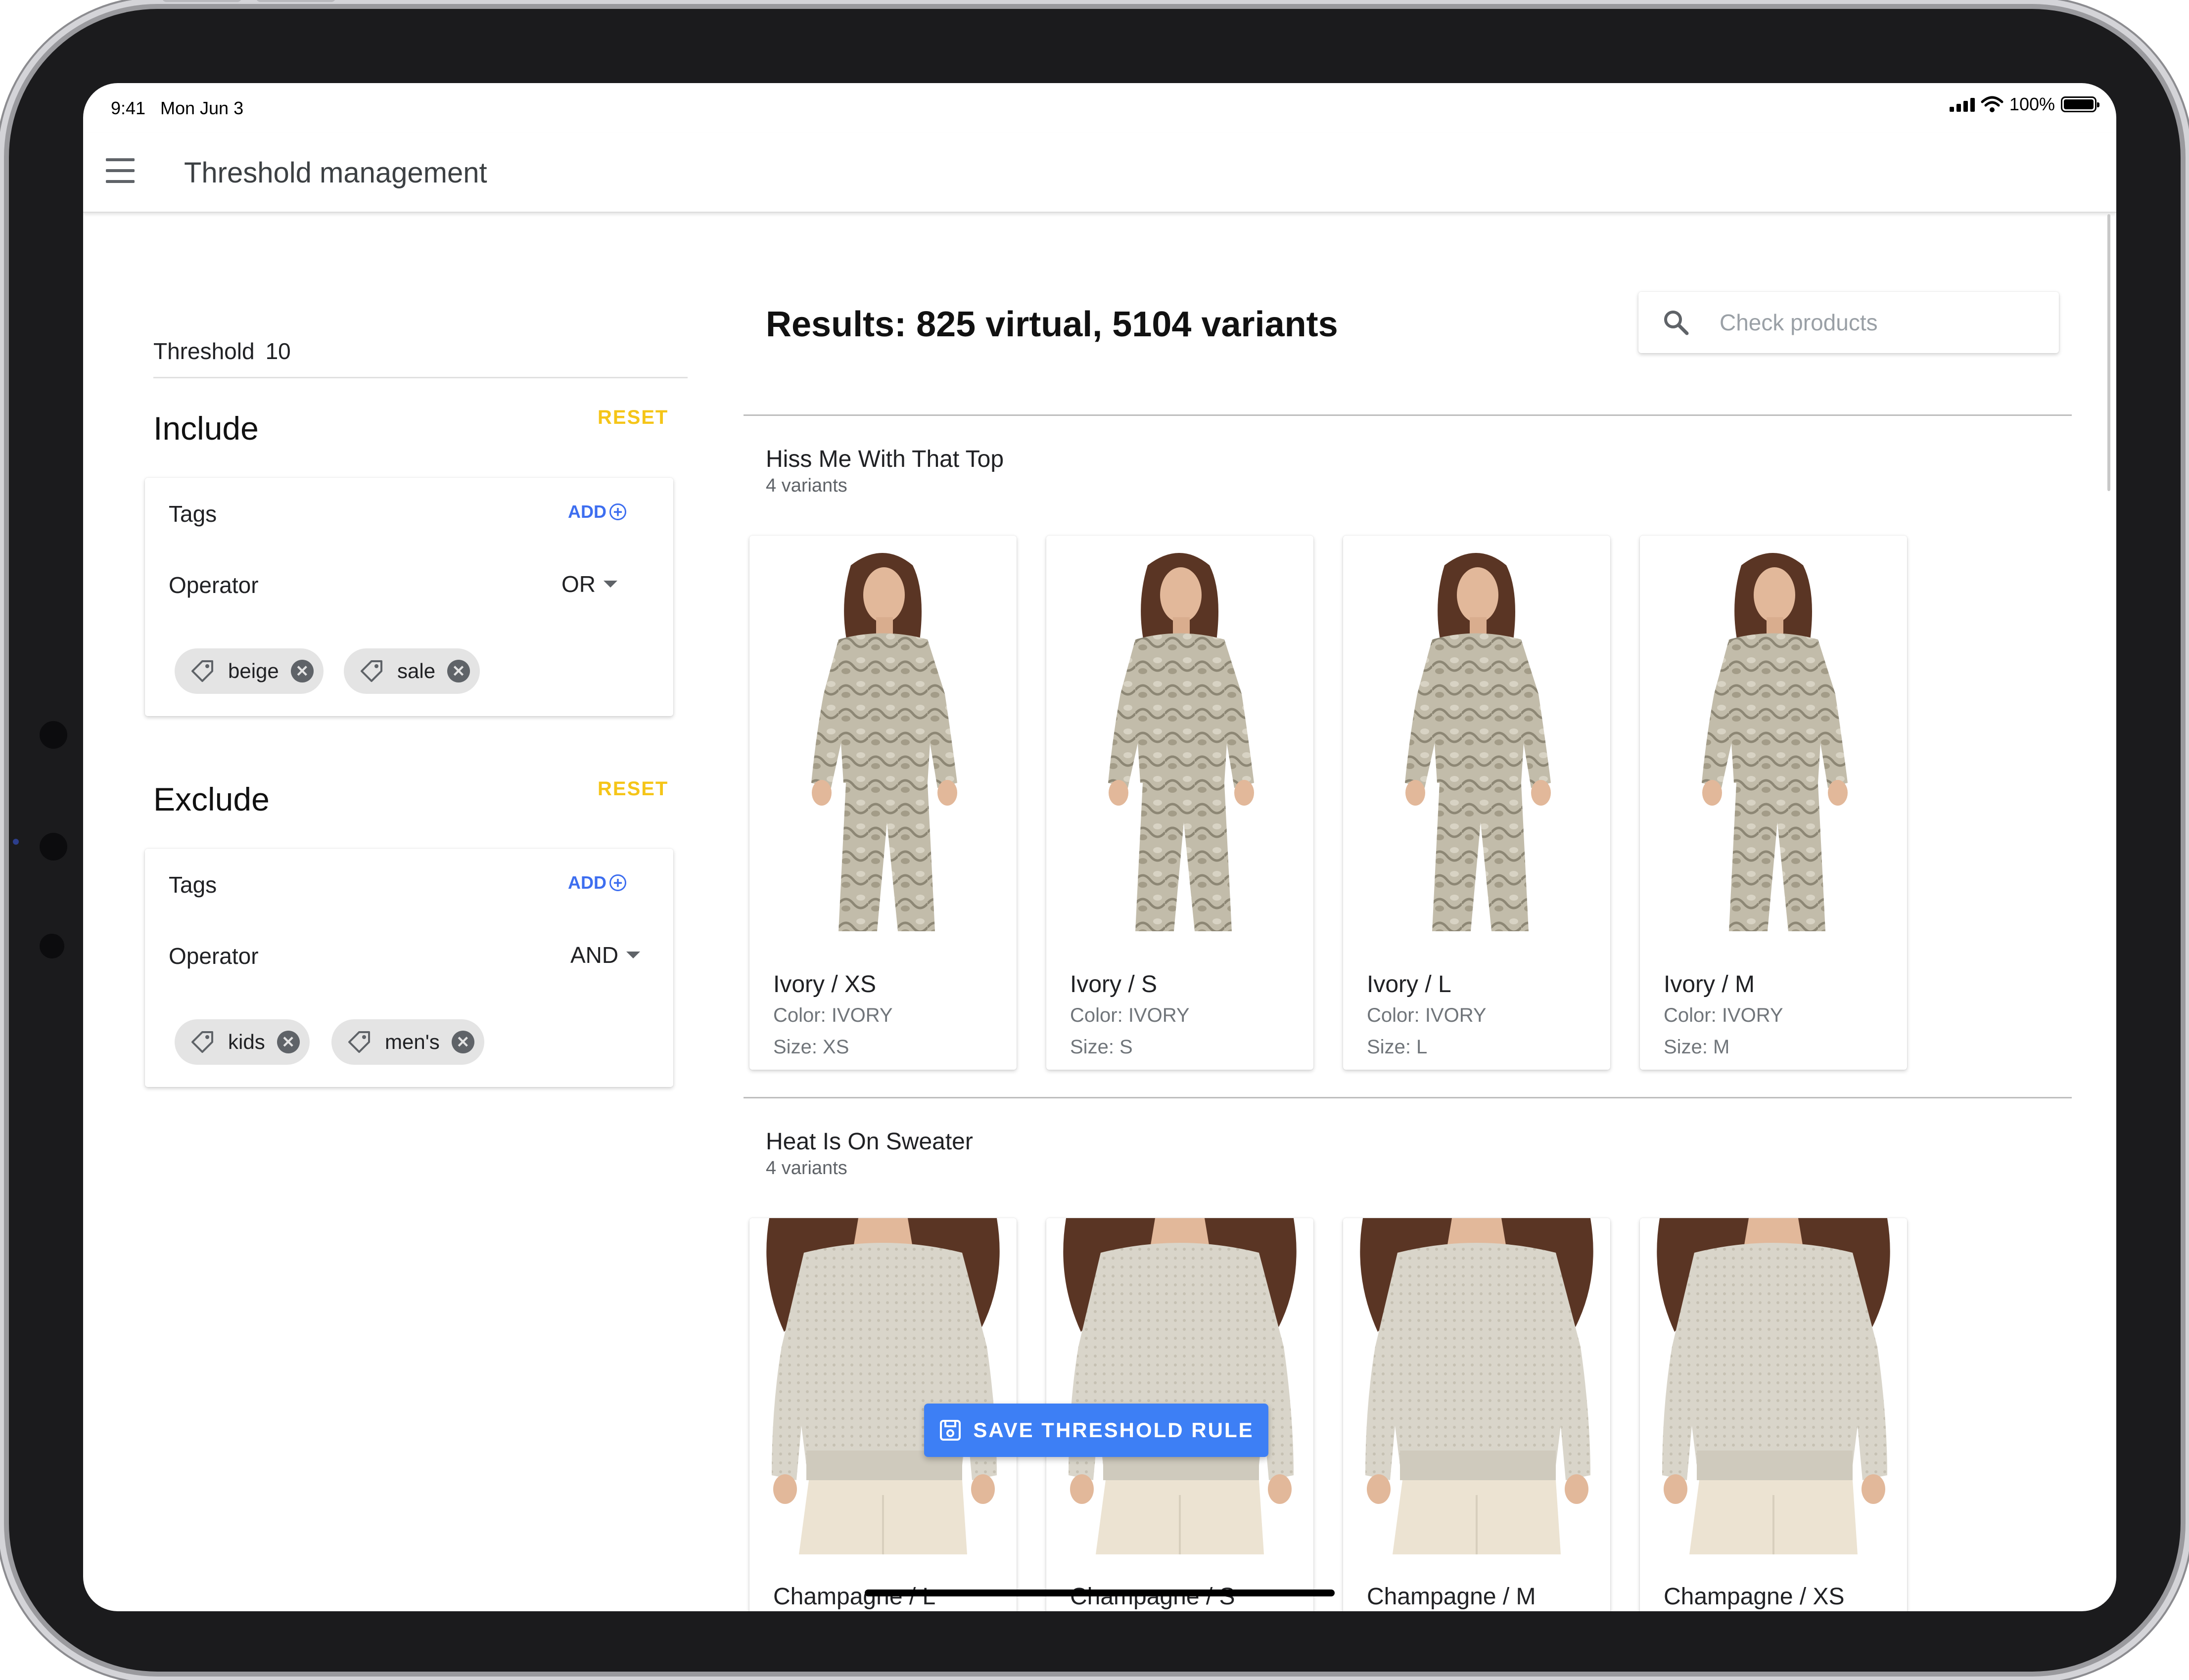 This screenshot has height=1680, width=2189. I want to click on variant-name: Champagne / L, so click(854, 1597).